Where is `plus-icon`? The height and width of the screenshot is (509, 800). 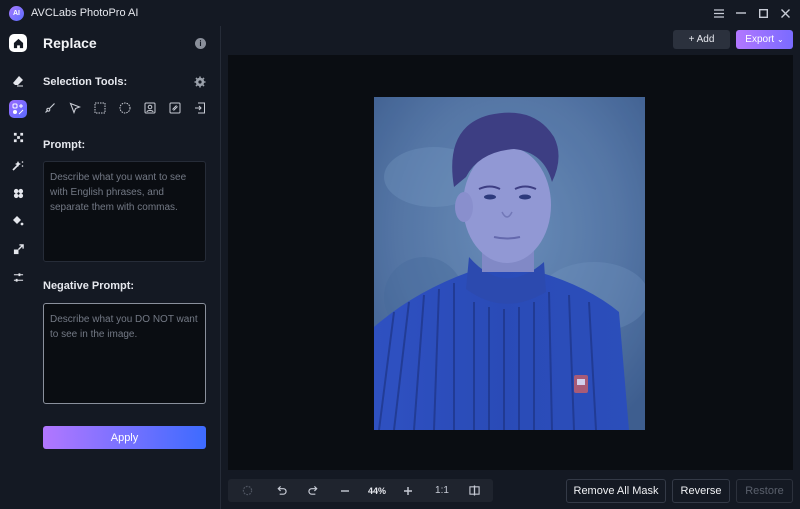 plus-icon is located at coordinates (408, 490).